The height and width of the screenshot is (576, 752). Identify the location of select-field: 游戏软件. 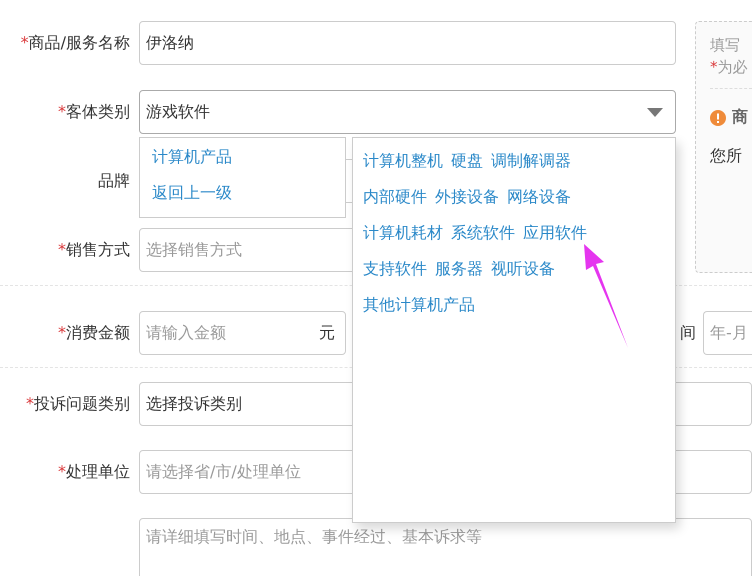
(407, 112).